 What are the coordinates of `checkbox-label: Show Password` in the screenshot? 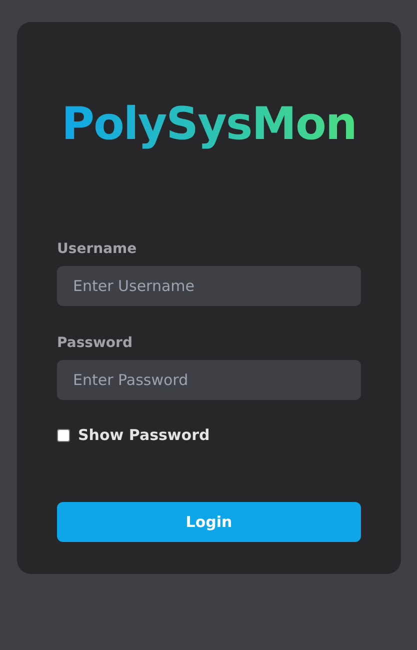 It's located at (144, 435).